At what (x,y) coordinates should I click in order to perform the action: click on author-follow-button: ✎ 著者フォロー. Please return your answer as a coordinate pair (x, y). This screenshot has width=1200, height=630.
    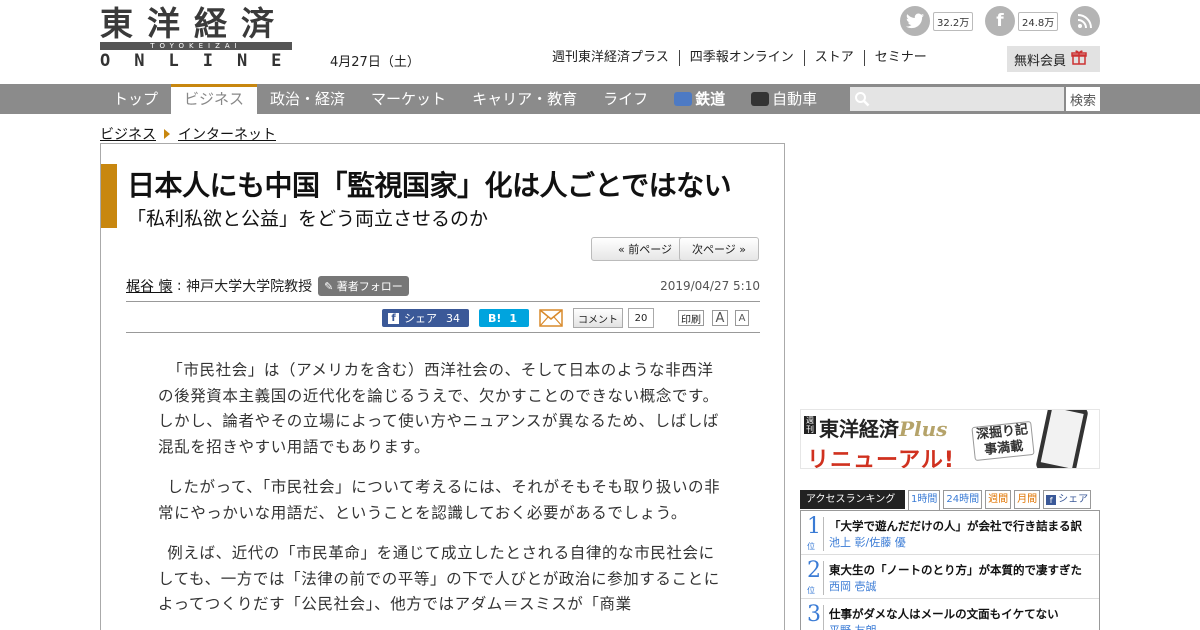
    Looking at the image, I should click on (363, 286).